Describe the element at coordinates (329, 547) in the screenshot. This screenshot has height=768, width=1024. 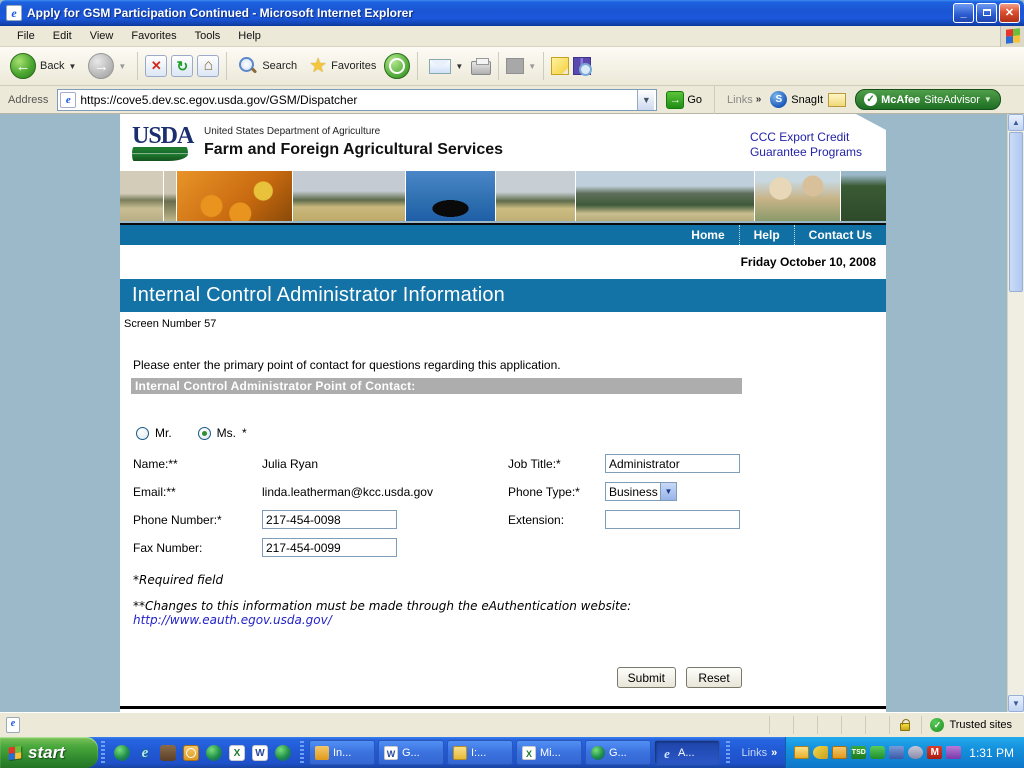
I see `fax-number-input` at that location.